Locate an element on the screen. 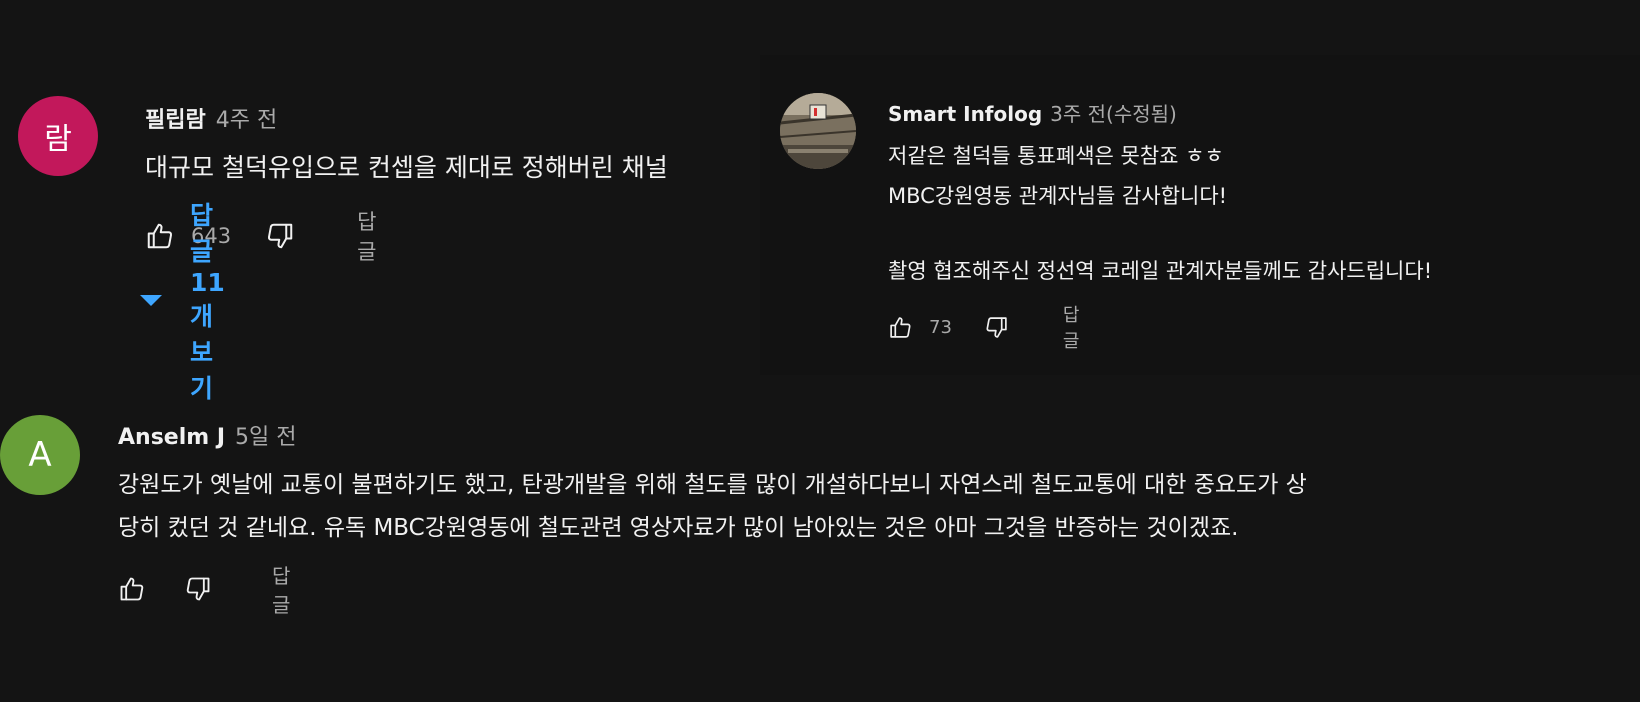 The image size is (1640, 702). avatar: A is located at coordinates (40, 455).